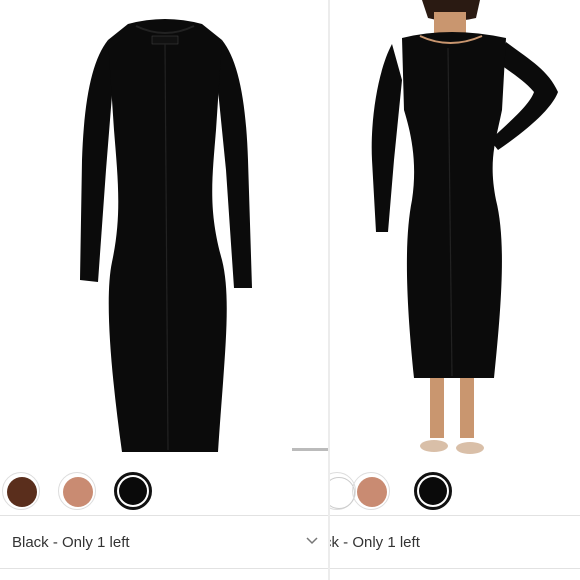  What do you see at coordinates (21, 491) in the screenshot?
I see `swatch-brown` at bounding box center [21, 491].